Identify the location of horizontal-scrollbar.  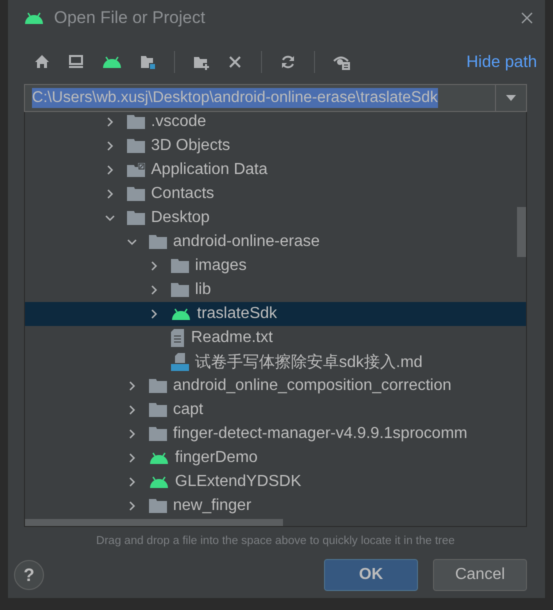
(154, 522).